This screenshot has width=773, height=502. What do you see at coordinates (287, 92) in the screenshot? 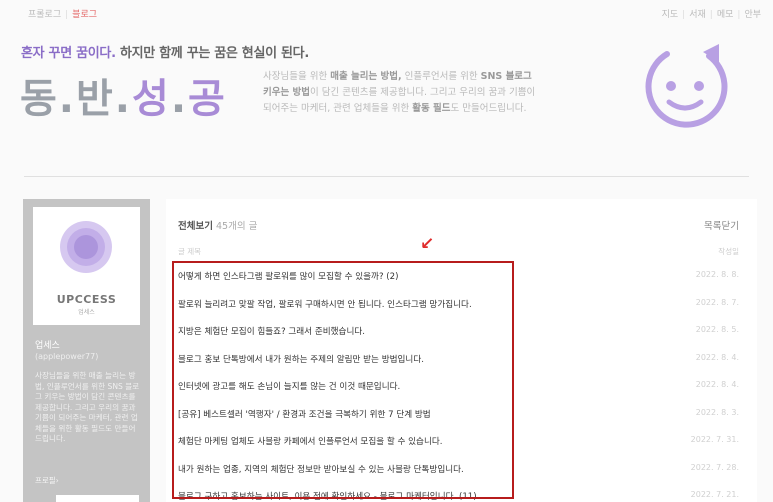
I see `desc-emphasis: 키우는 방법` at bounding box center [287, 92].